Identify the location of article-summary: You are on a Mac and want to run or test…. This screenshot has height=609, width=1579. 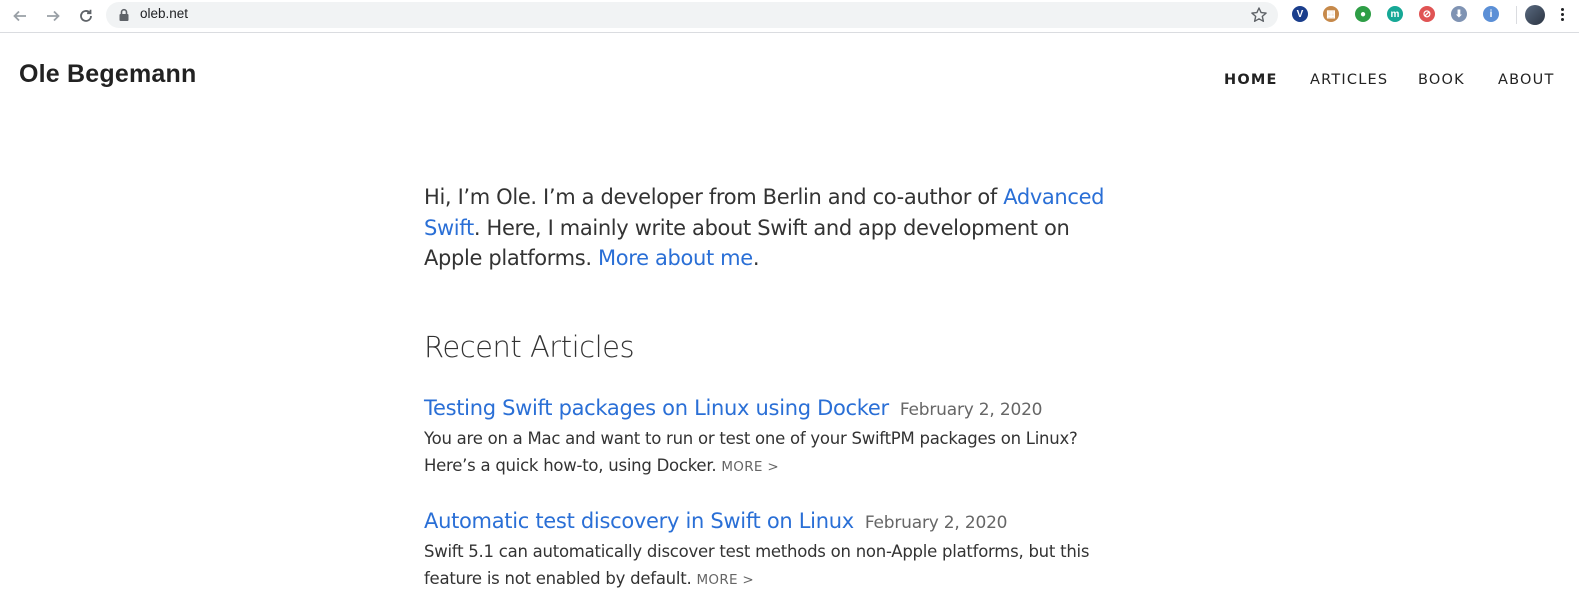
(774, 453).